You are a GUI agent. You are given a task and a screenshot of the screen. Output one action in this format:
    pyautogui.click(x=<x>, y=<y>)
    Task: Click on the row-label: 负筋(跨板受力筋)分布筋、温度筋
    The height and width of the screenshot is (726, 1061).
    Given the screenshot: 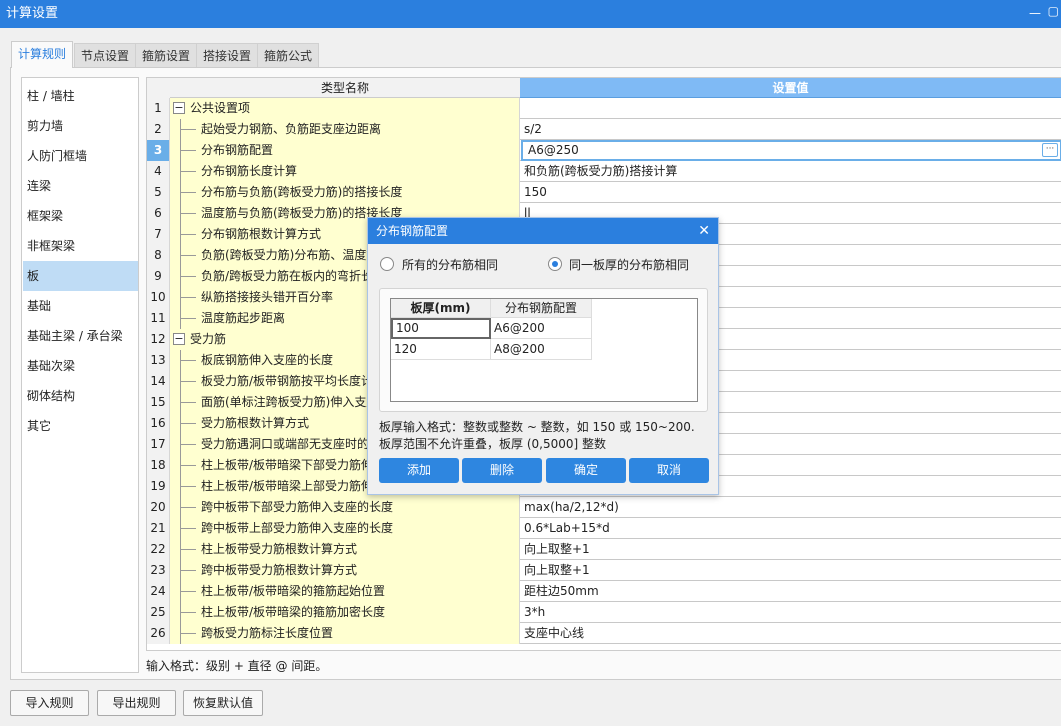 What is the action you would take?
    pyautogui.click(x=290, y=255)
    